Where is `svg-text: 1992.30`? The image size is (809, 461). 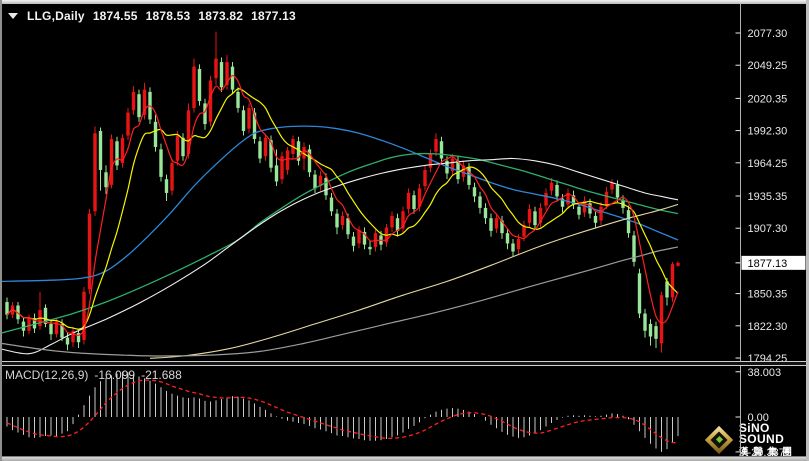
svg-text: 1992.30 is located at coordinates (768, 132).